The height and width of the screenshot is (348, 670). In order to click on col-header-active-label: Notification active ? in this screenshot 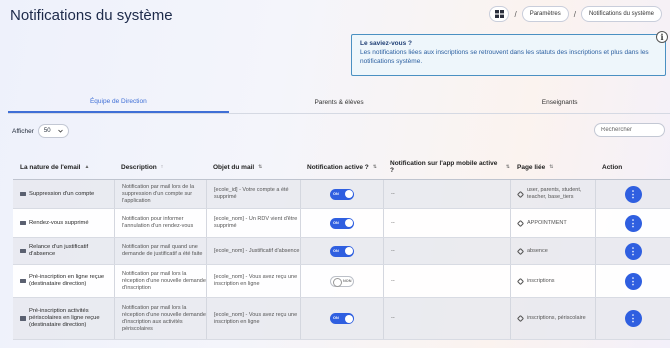, I will do `click(338, 167)`.